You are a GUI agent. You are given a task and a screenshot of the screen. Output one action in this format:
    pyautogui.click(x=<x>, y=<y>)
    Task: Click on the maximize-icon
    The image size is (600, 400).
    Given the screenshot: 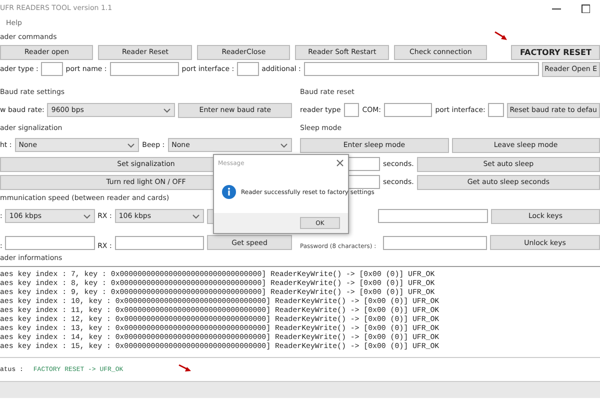 What is the action you would take?
    pyautogui.click(x=585, y=8)
    